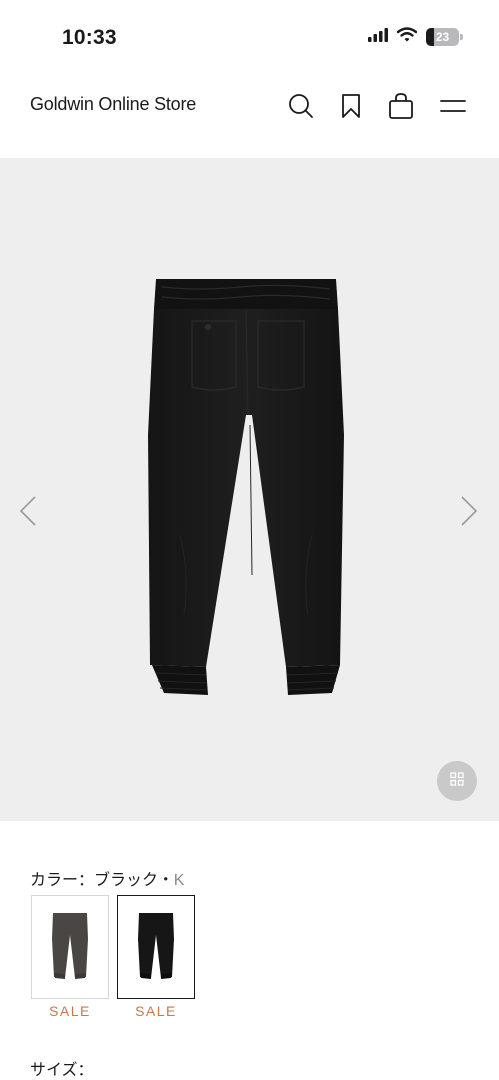 This screenshot has width=499, height=1080. I want to click on grid-icon, so click(457, 781).